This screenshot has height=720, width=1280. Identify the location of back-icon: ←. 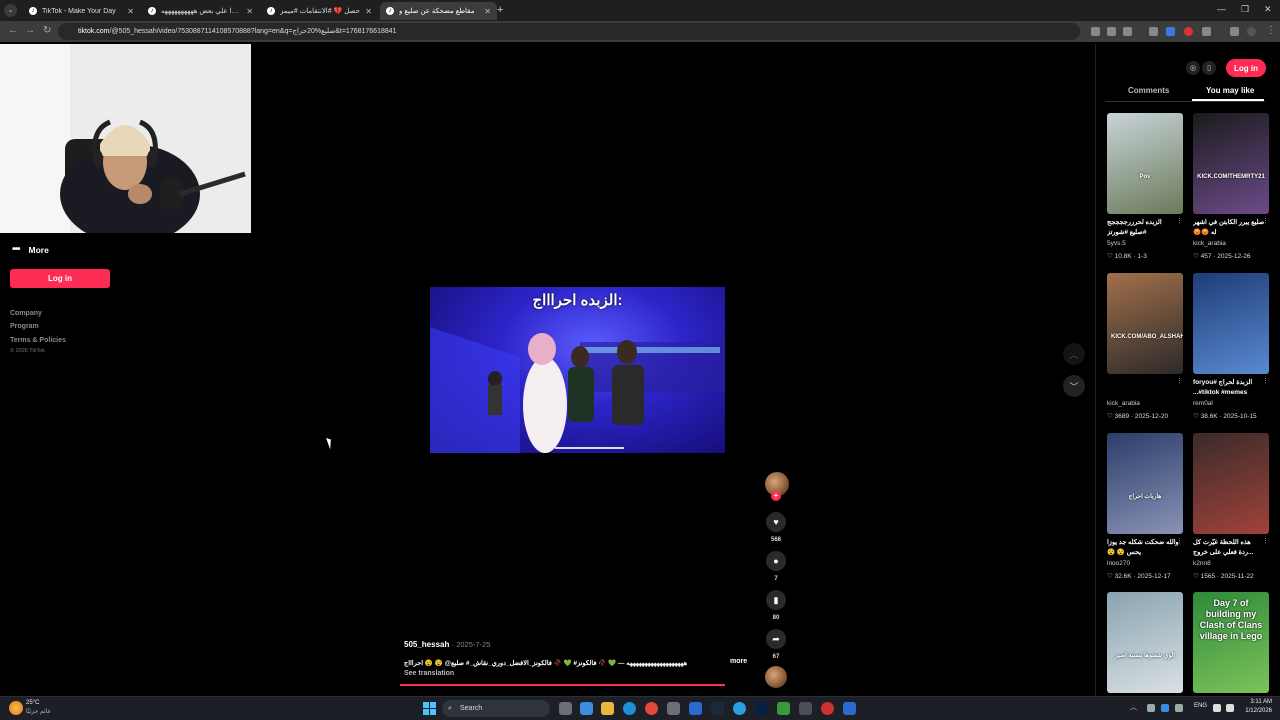
(13, 30).